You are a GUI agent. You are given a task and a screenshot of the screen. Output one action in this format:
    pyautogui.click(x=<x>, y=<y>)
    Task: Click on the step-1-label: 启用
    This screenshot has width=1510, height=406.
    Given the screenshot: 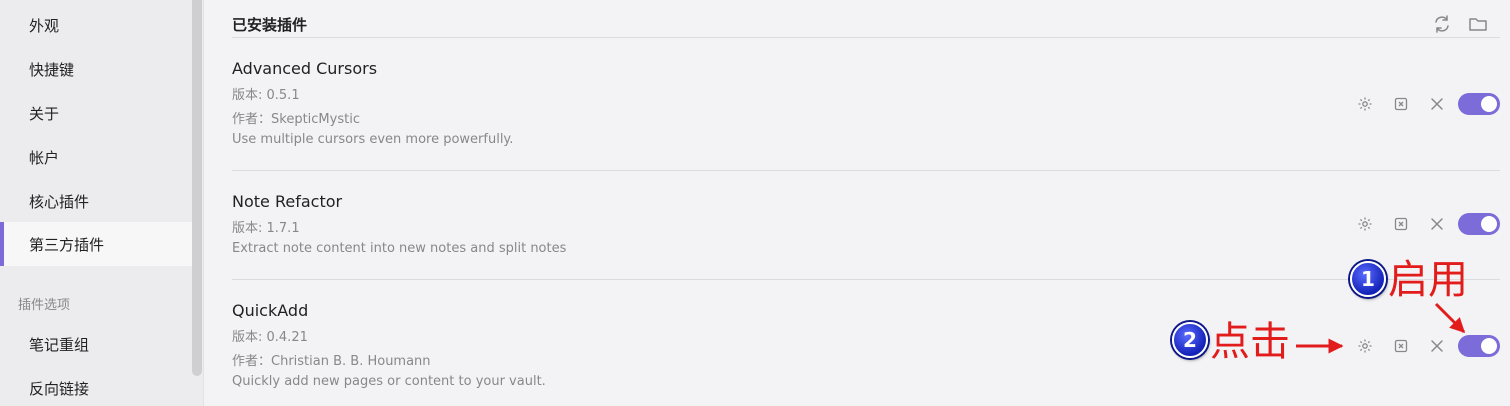 What is the action you would take?
    pyautogui.click(x=1428, y=280)
    